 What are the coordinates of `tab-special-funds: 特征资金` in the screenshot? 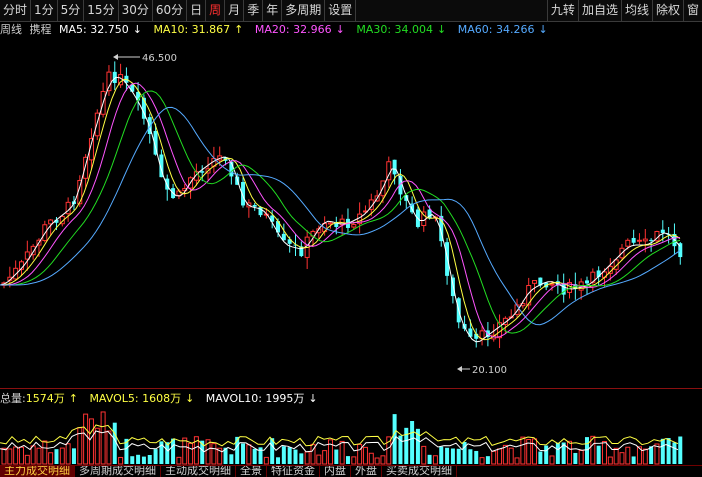 It's located at (293, 471).